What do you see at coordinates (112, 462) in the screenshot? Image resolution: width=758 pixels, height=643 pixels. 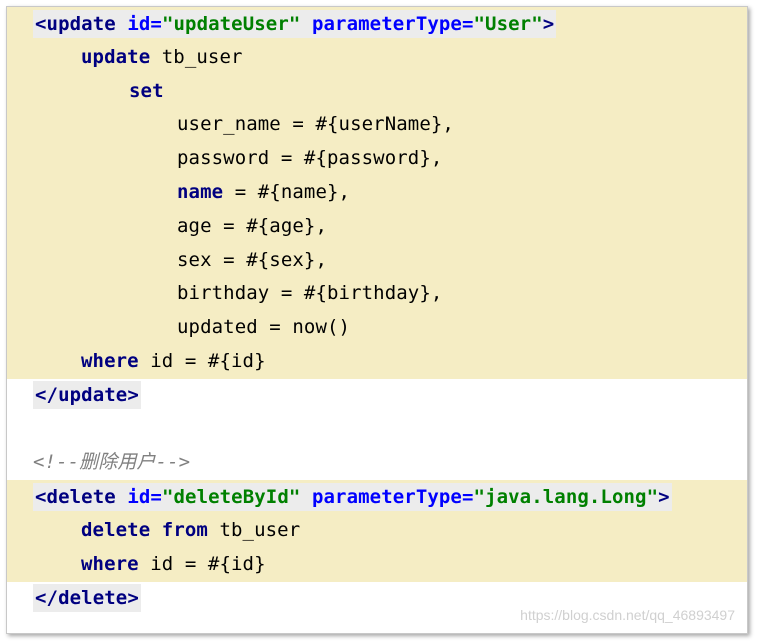 I see `delete-comment: <!--删除用户-->` at bounding box center [112, 462].